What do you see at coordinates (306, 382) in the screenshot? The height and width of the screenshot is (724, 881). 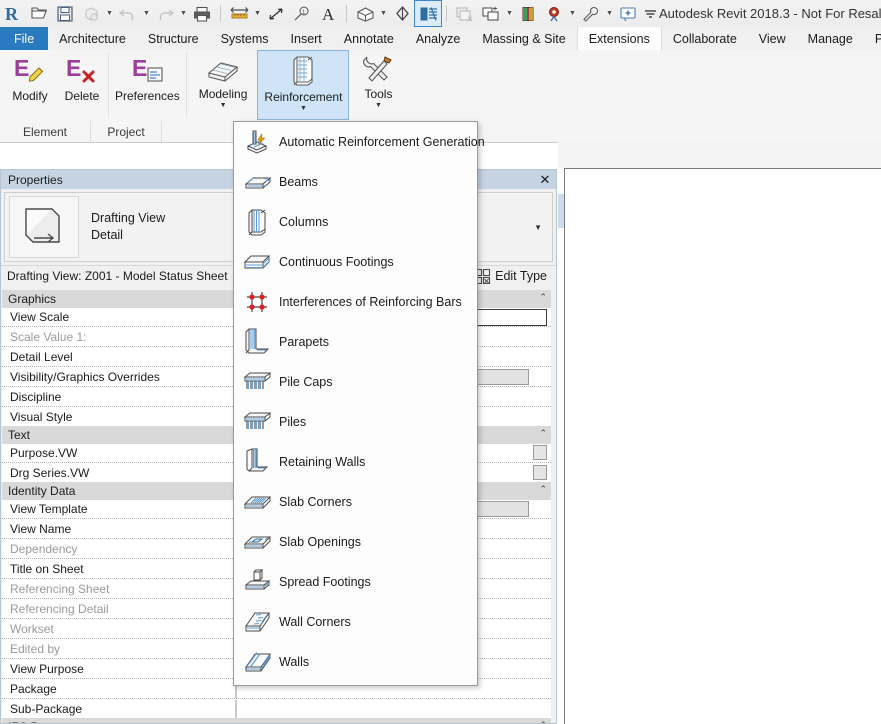 I see `menu-item-label: Pile Caps` at bounding box center [306, 382].